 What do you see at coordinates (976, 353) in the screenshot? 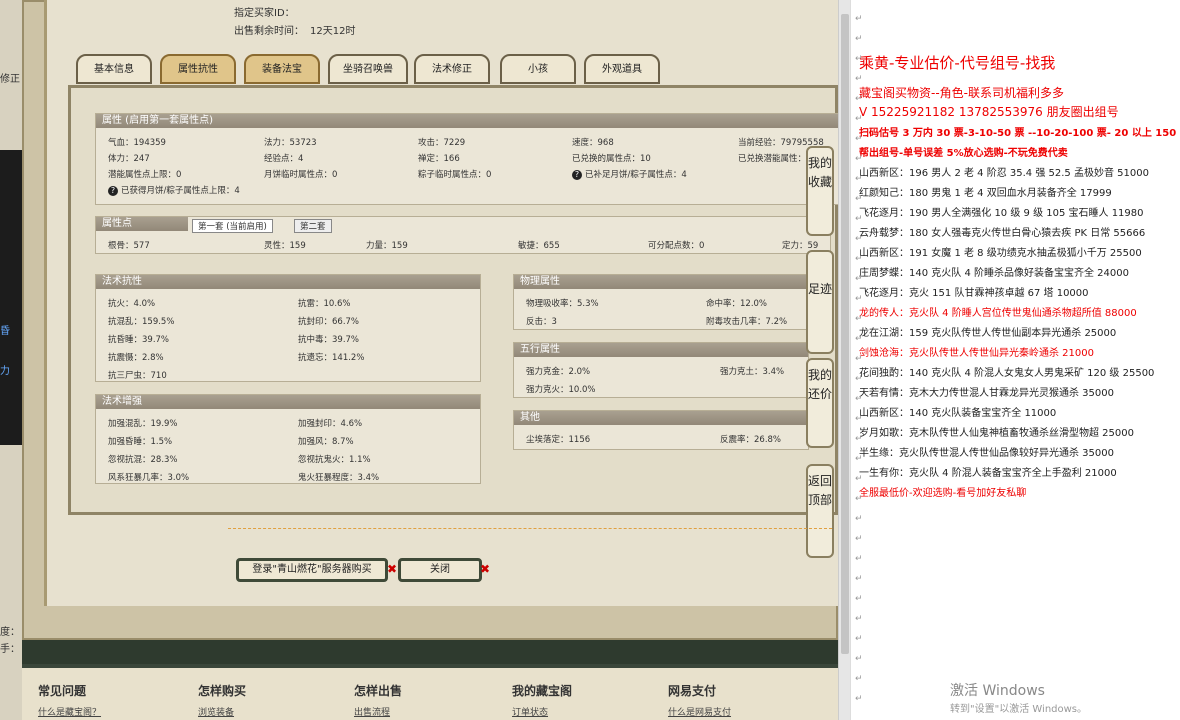
I see `ad-line: 剑蚀沧海：克火队传世人传世仙异光秦岭通杀 21000` at bounding box center [976, 353].